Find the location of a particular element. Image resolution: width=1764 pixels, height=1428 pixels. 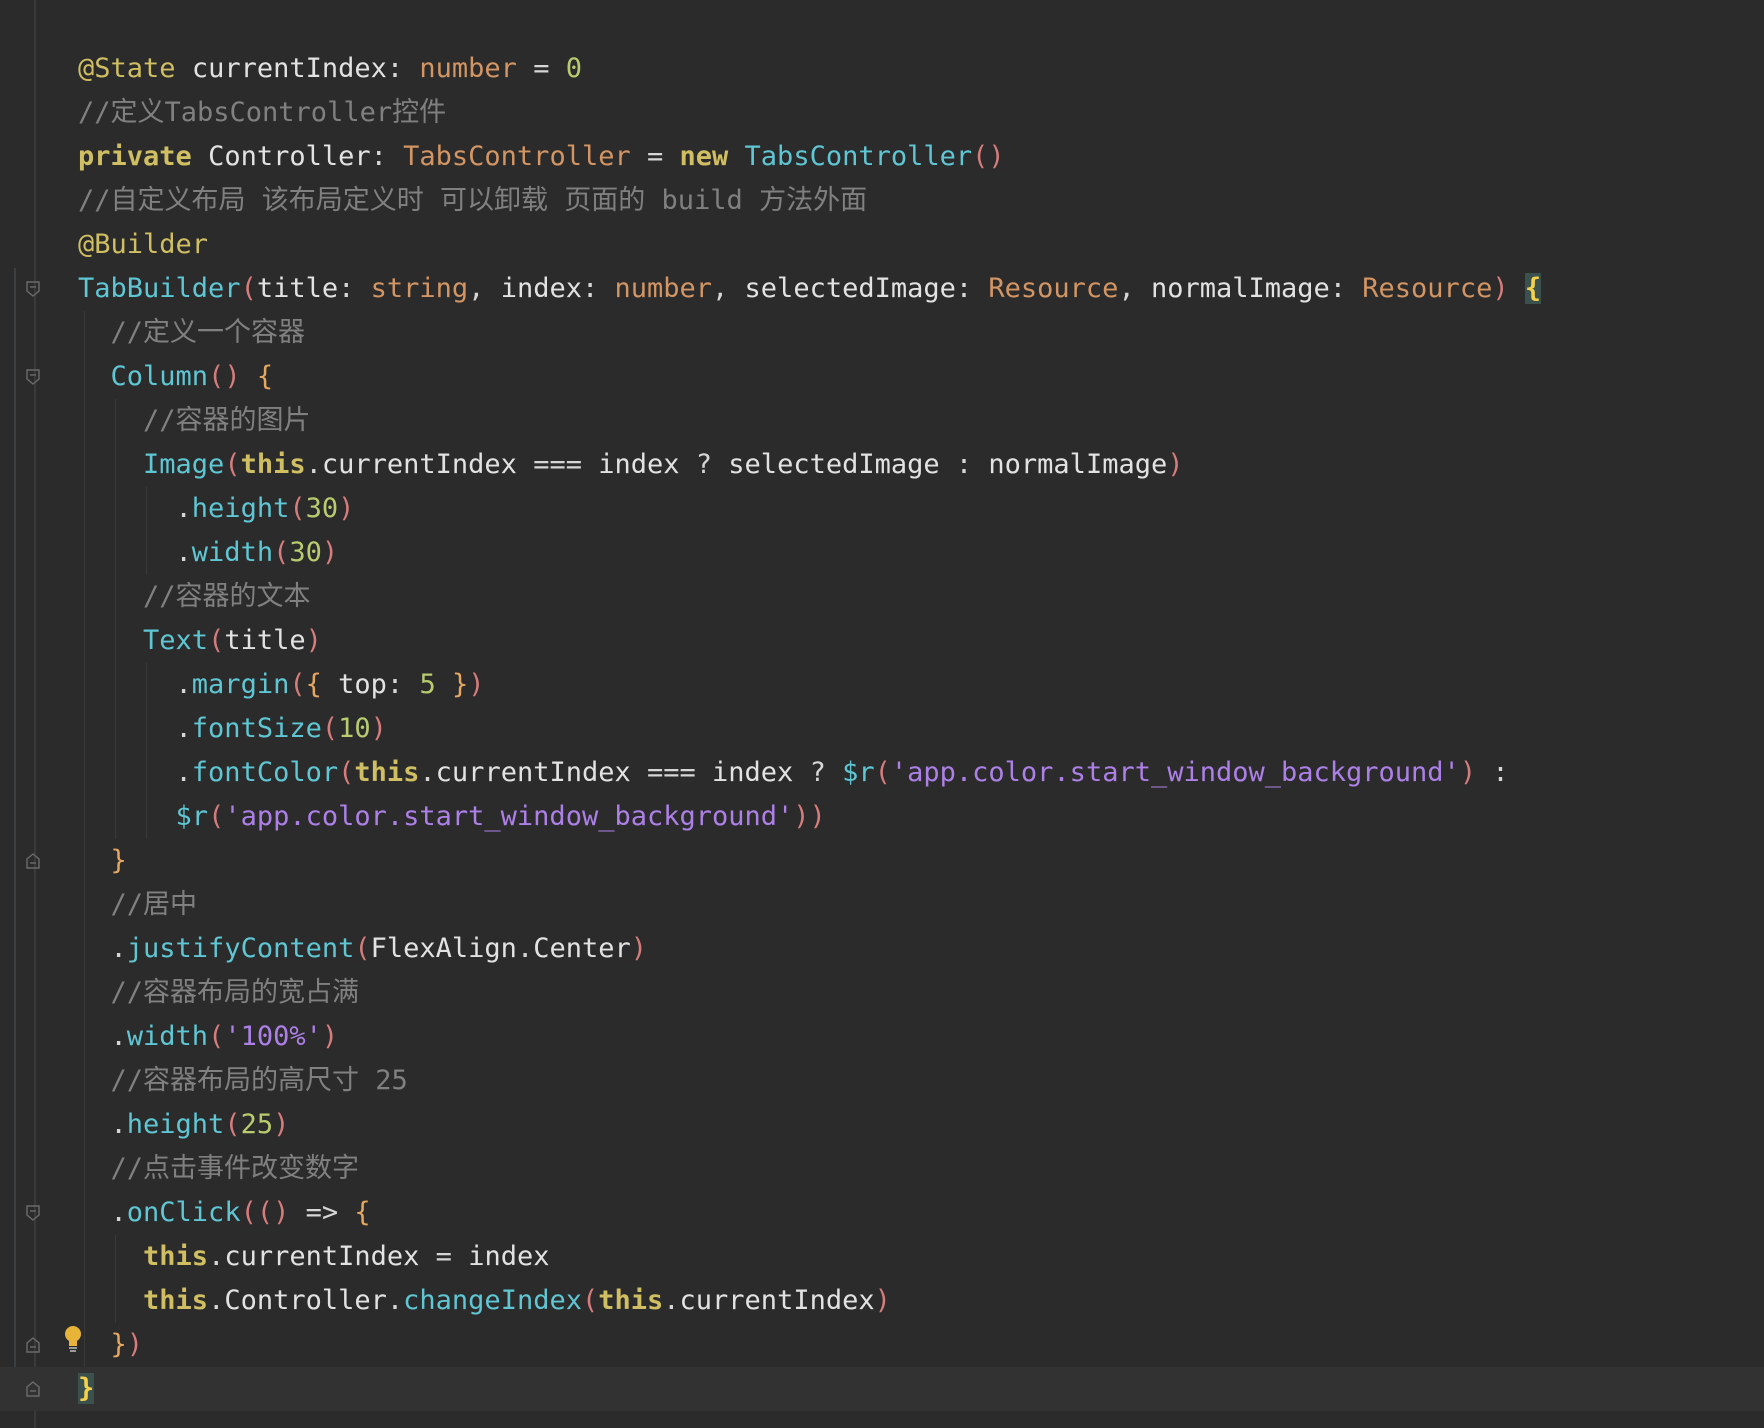

code-token: fontSize is located at coordinates (256, 728).